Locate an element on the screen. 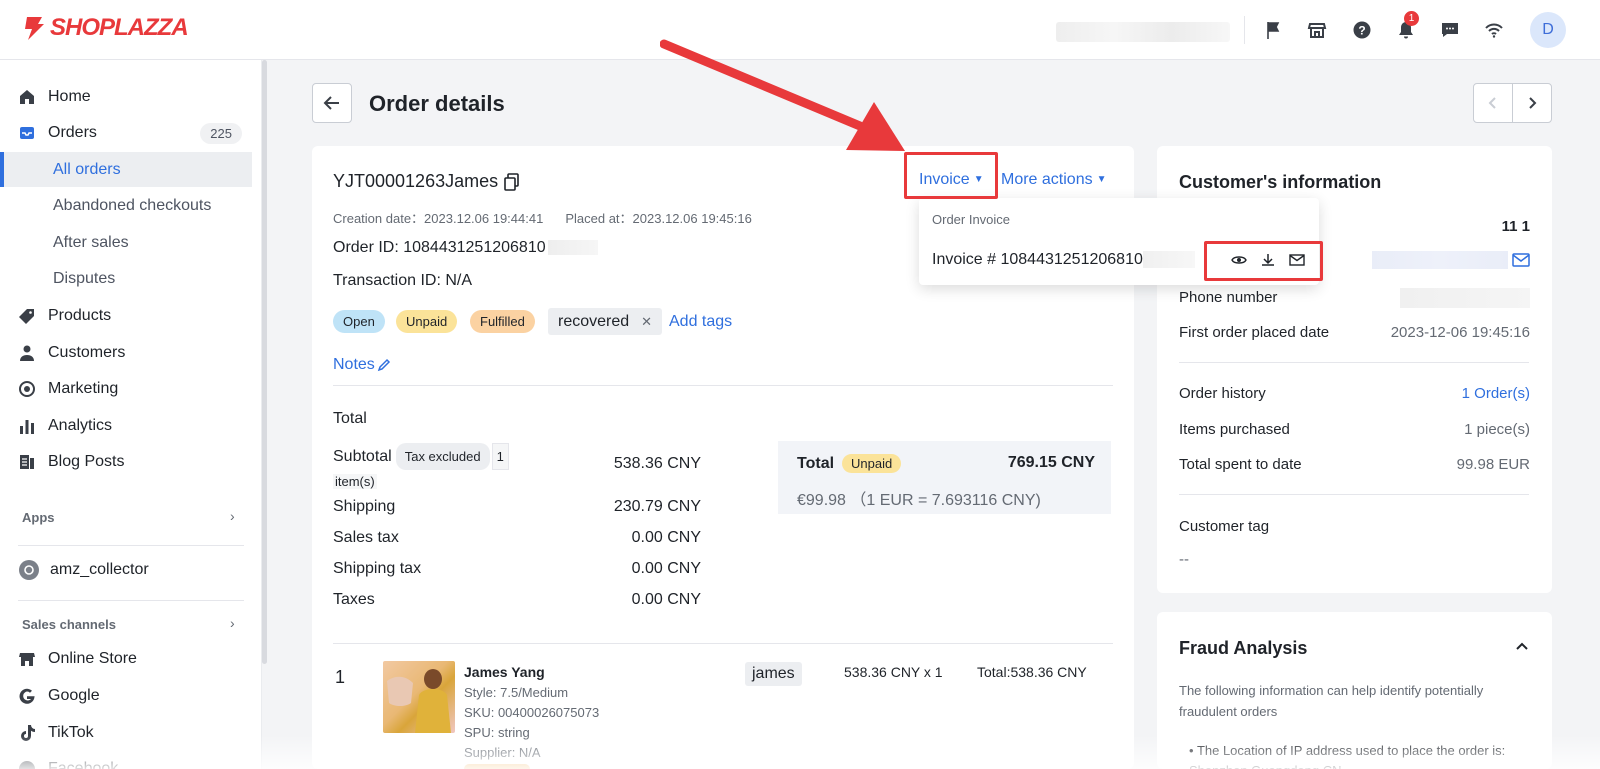 Image resolution: width=1600 pixels, height=769 pixels. invoice-number-redacted is located at coordinates (1168, 260).